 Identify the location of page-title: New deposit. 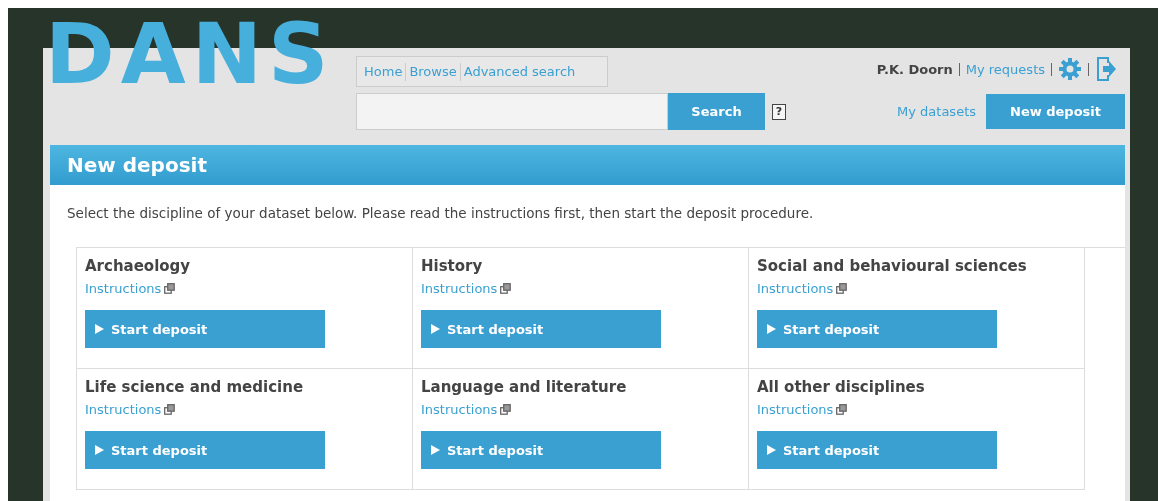
(137, 165).